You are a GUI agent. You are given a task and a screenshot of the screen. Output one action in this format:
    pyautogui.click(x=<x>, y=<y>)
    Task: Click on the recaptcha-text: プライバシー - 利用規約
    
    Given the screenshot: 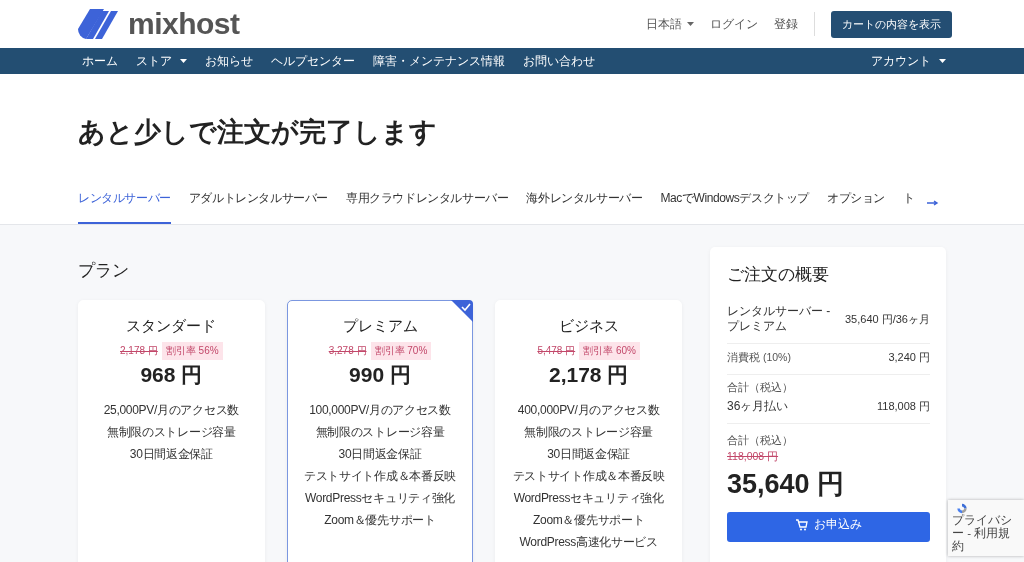 What is the action you would take?
    pyautogui.click(x=986, y=533)
    